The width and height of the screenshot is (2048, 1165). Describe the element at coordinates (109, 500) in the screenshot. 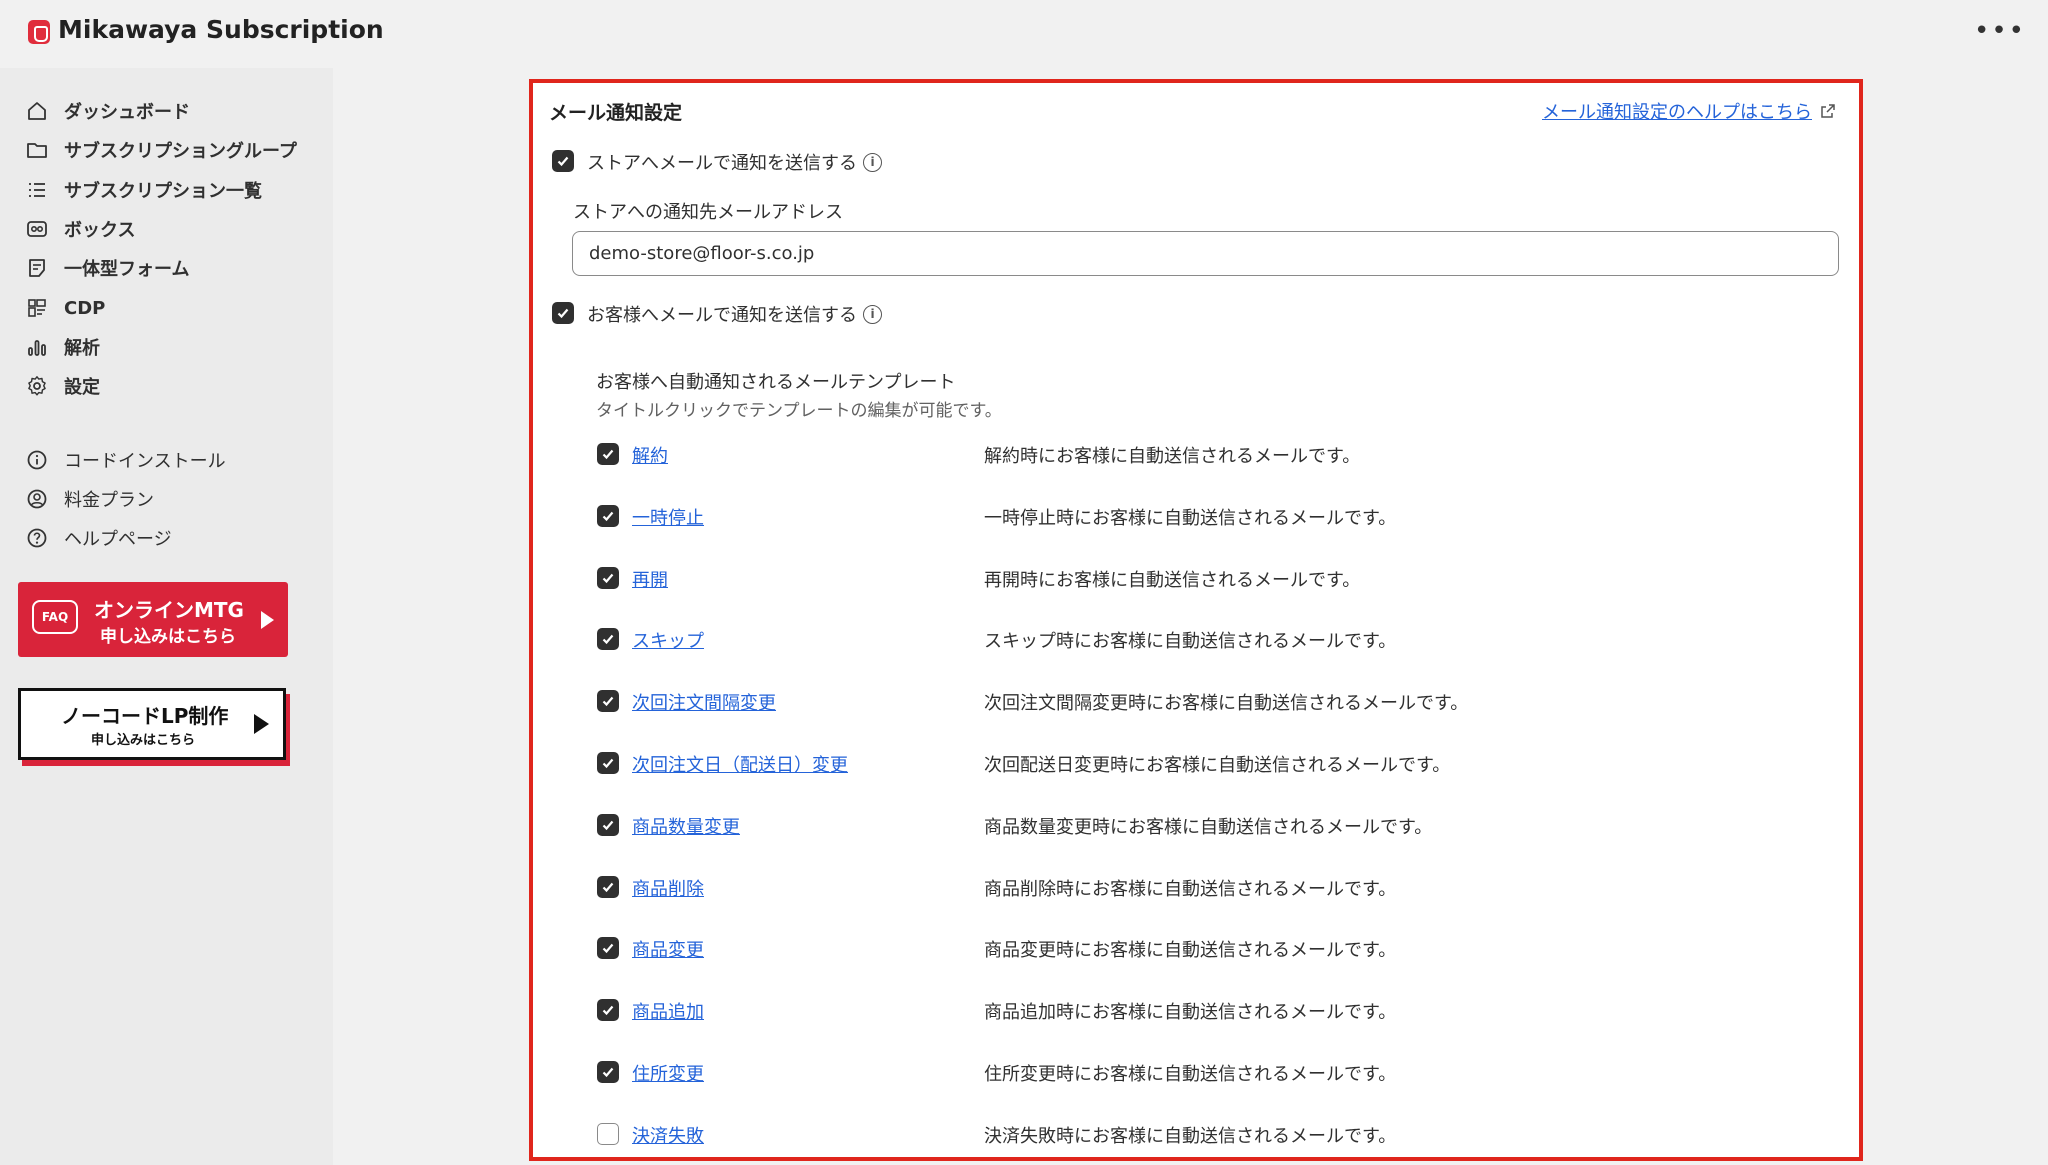

I see `sidebar-item-label: 料金プラン` at that location.